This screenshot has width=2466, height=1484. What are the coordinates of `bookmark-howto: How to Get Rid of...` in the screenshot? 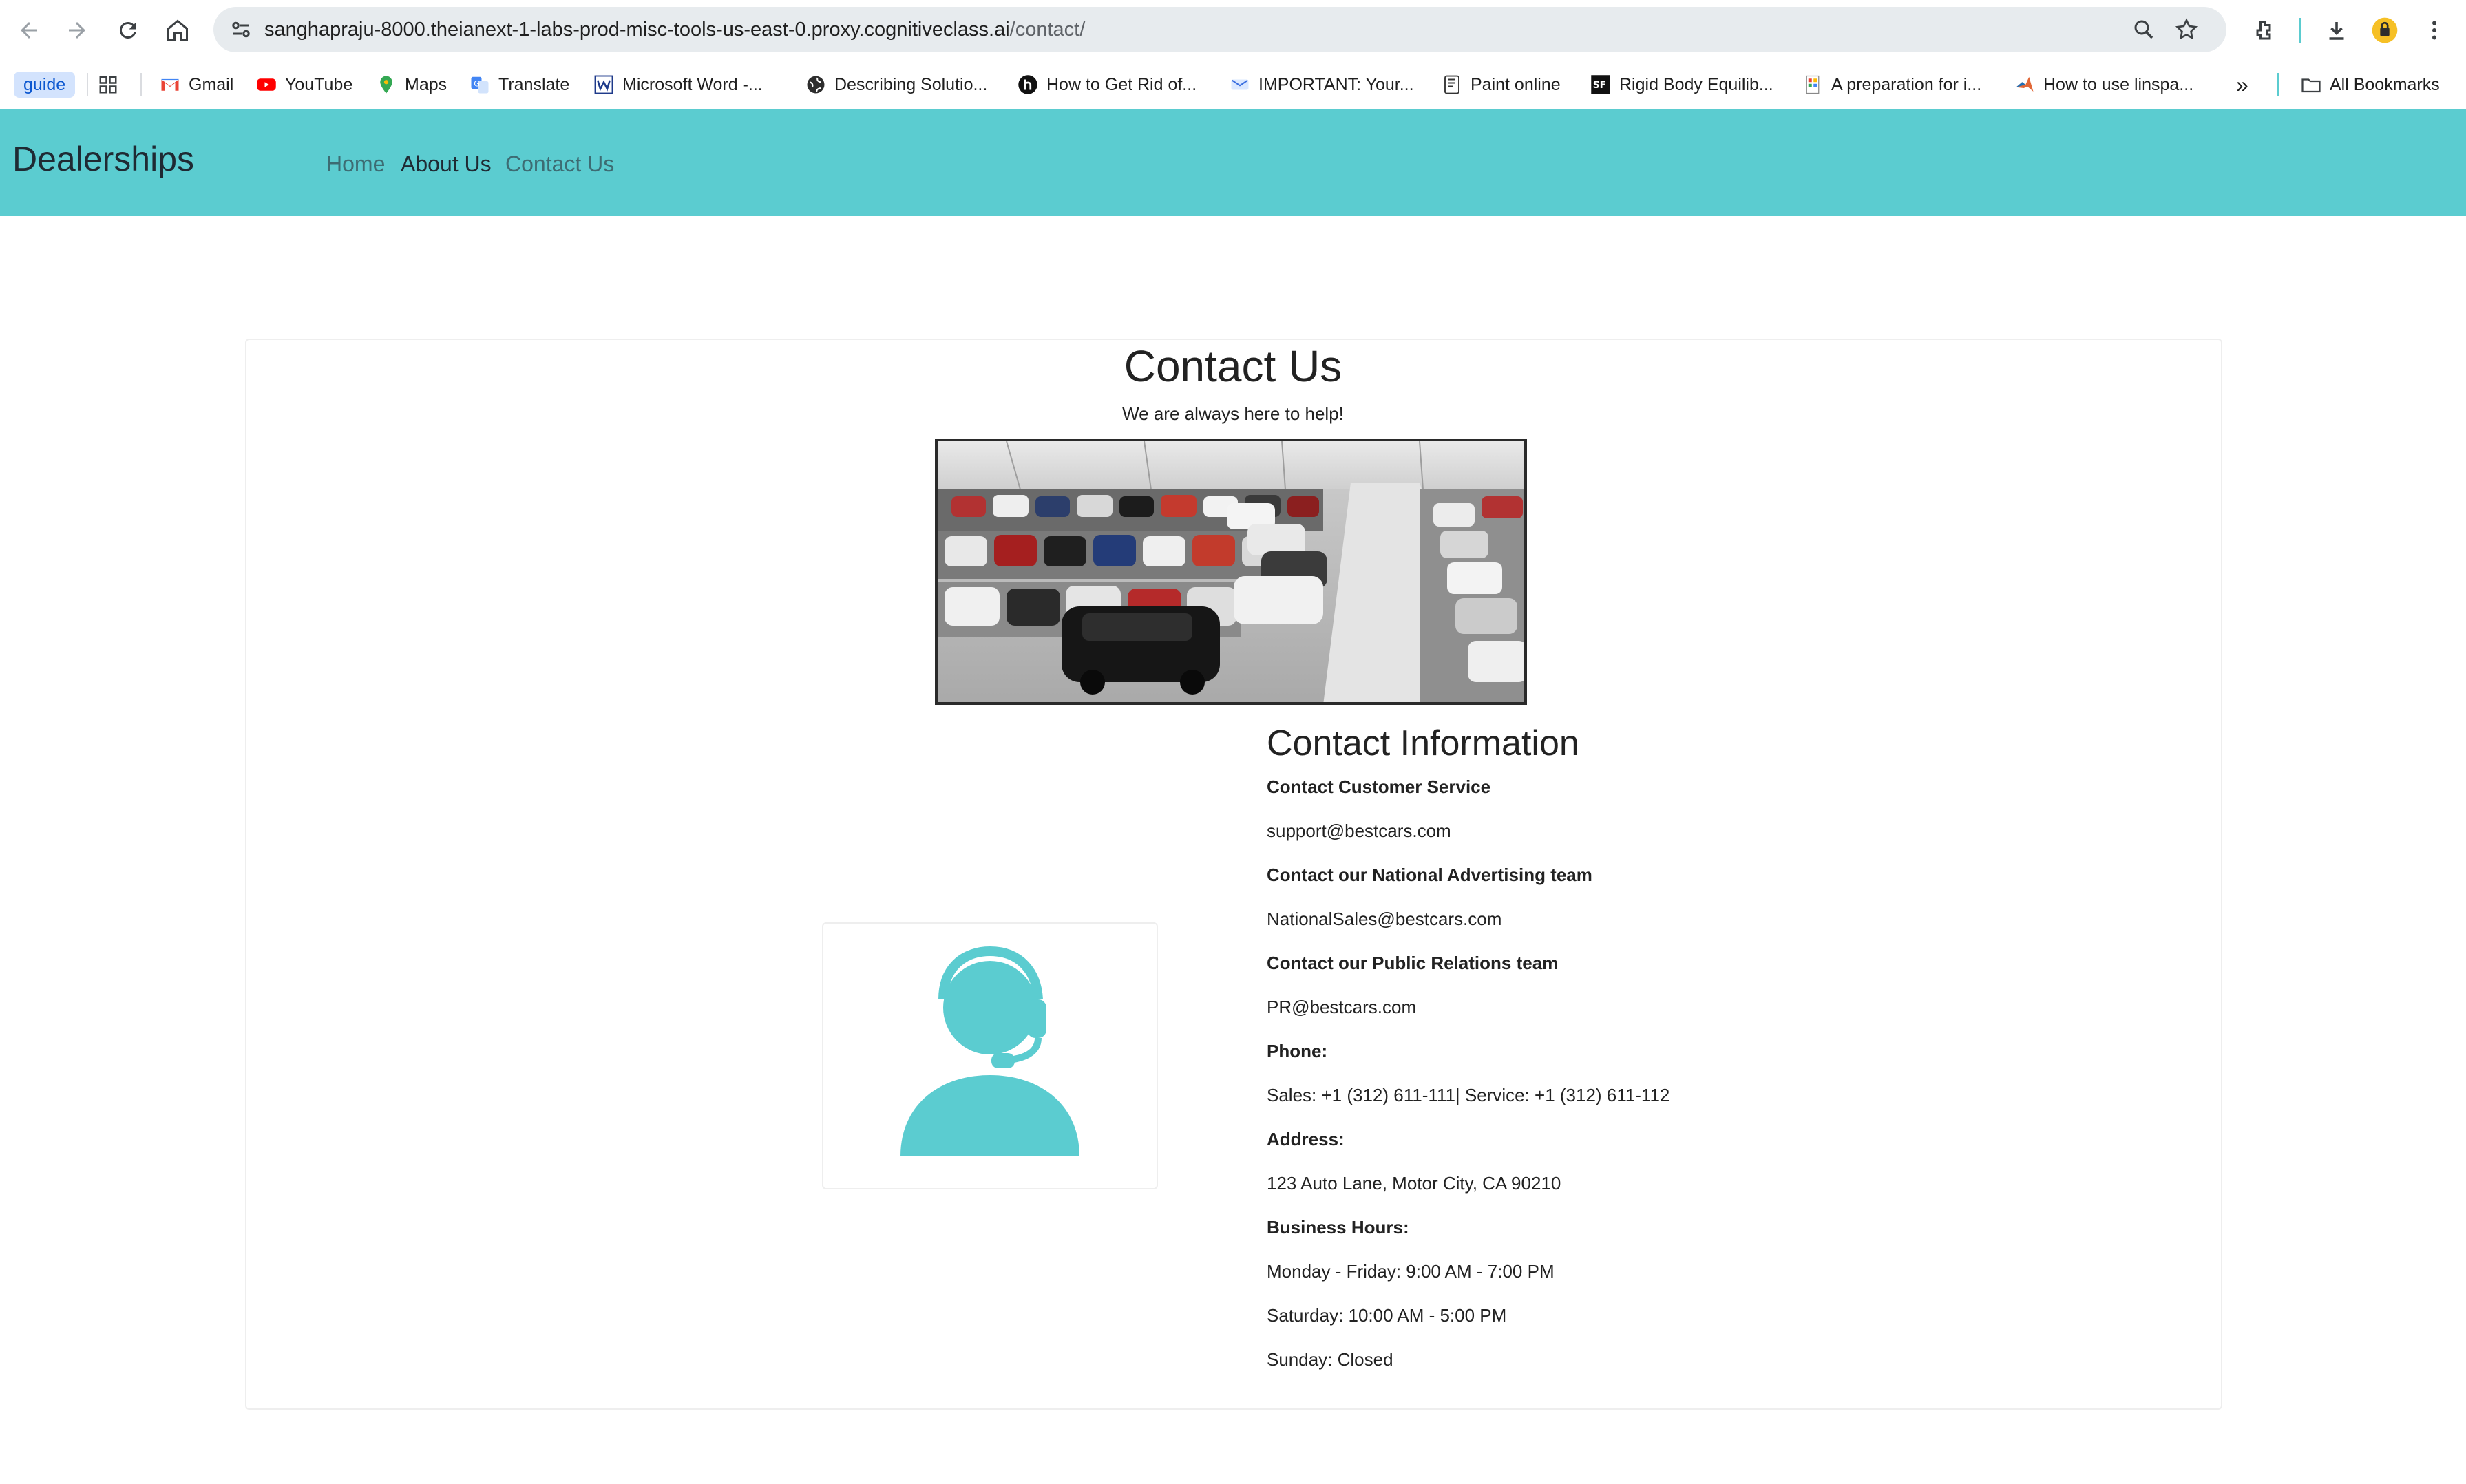 It's located at (1107, 85).